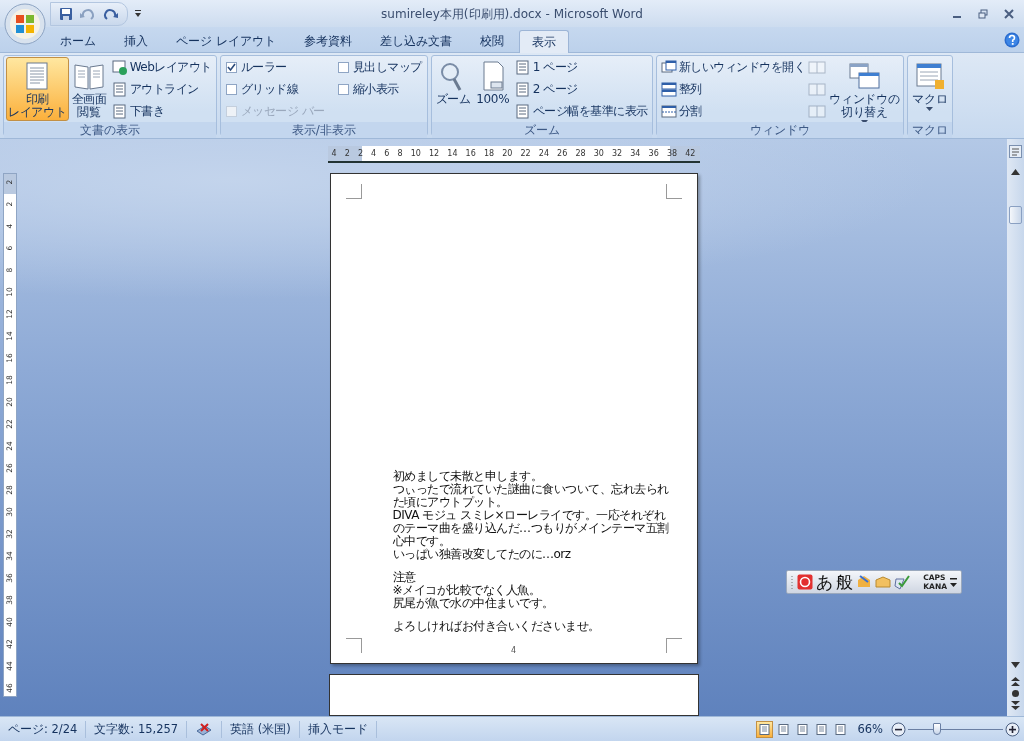  I want to click on ribbon-tab: 表示, so click(543, 41).